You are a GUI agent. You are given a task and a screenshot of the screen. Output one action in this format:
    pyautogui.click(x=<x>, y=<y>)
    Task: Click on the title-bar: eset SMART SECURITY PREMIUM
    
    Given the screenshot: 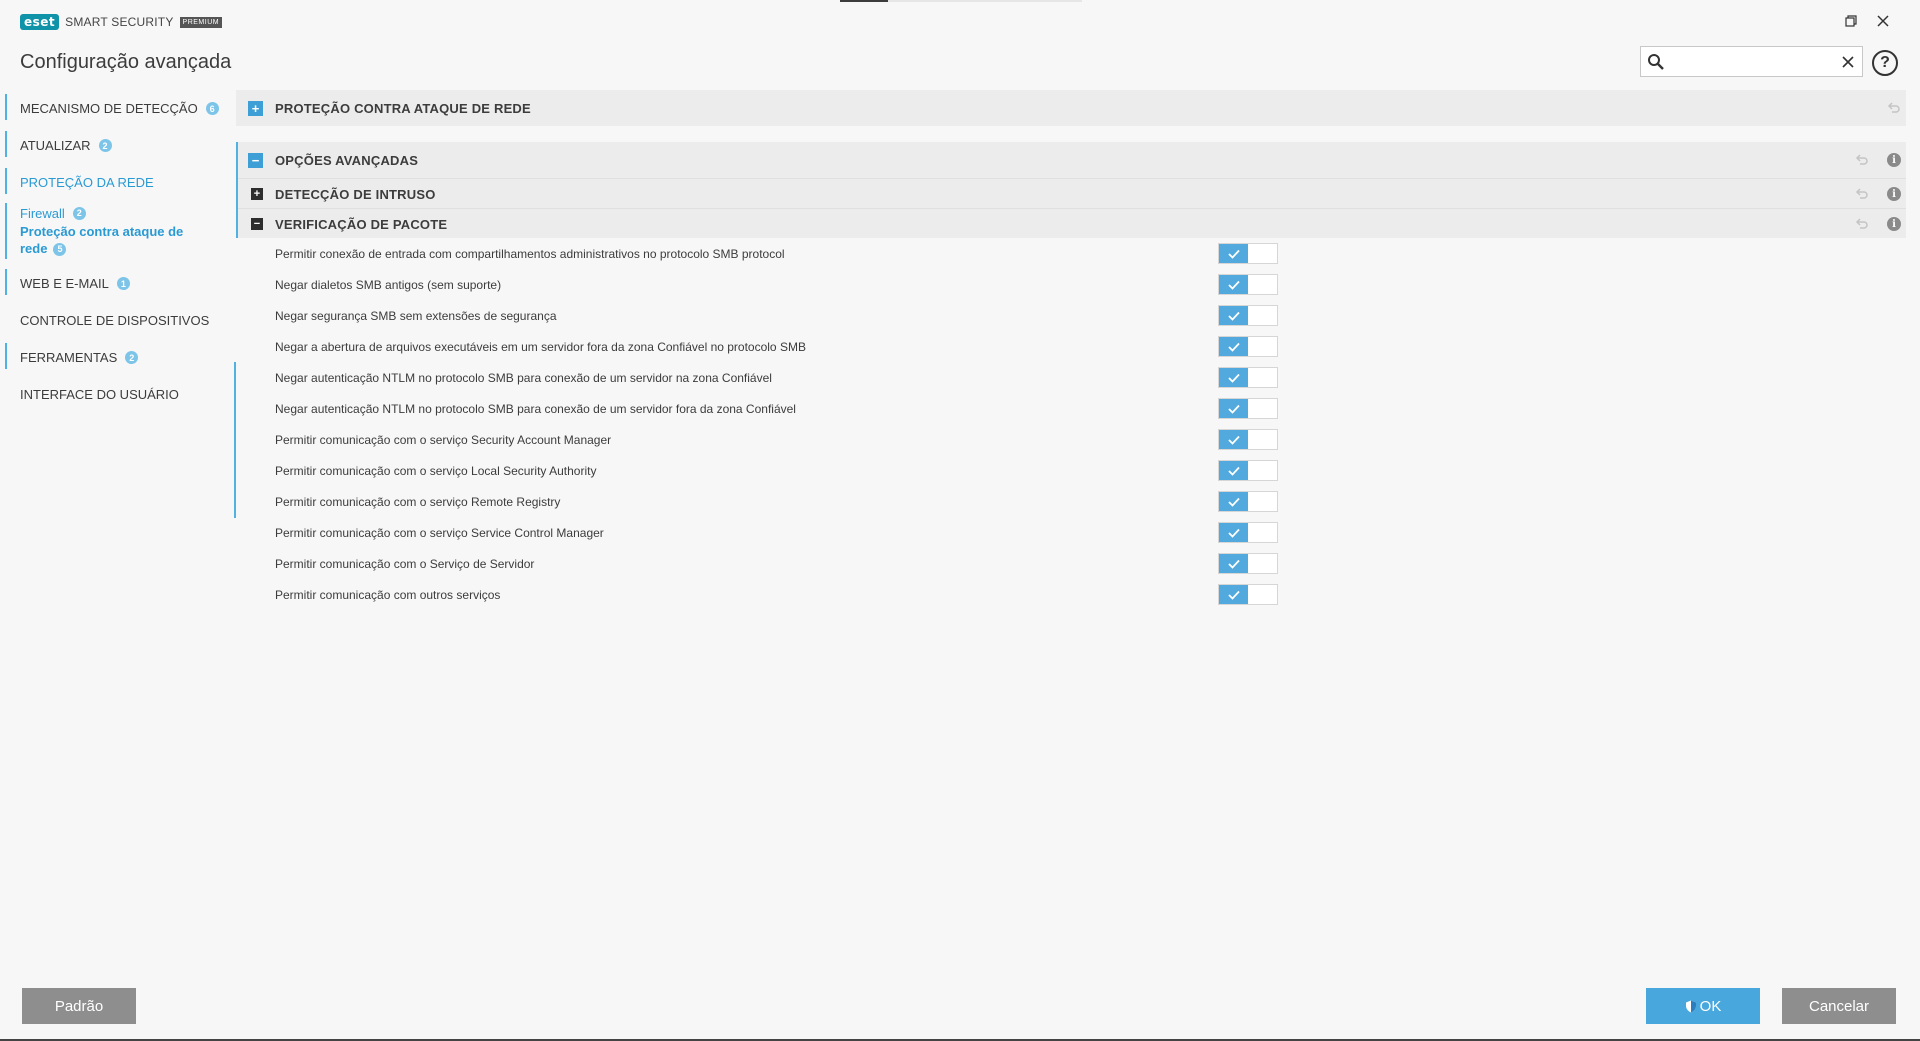 What is the action you would take?
    pyautogui.click(x=960, y=20)
    